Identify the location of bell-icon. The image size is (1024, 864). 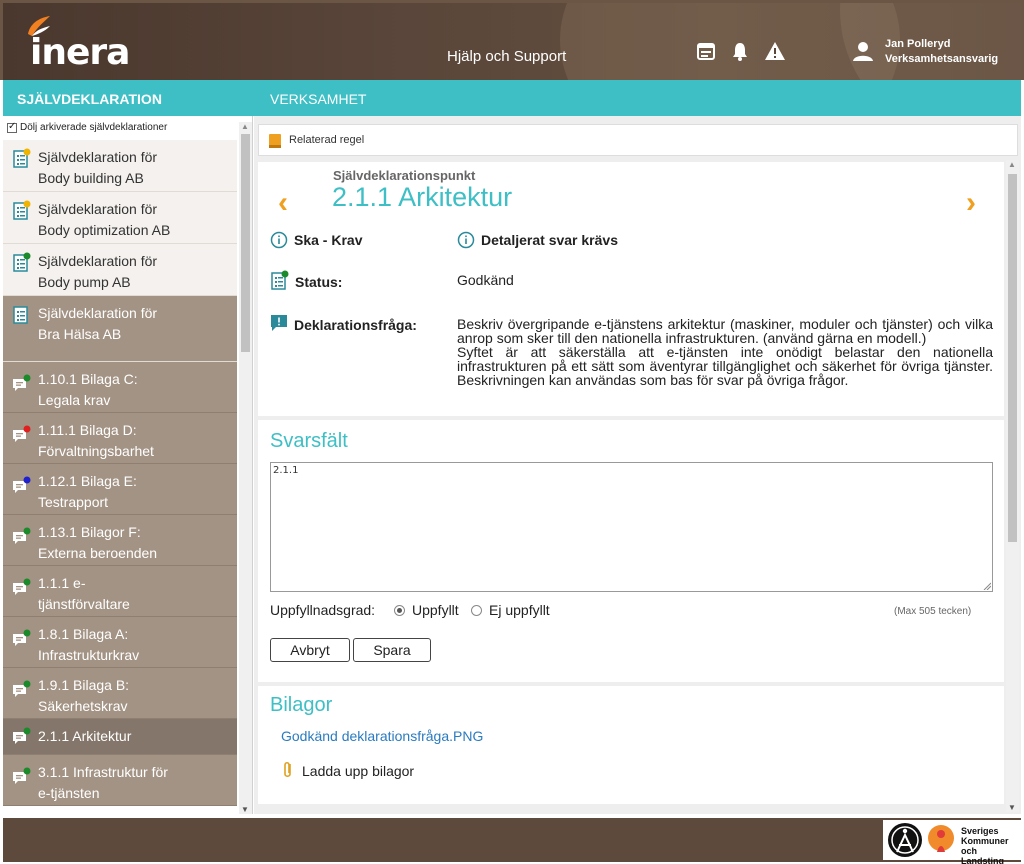
(740, 51).